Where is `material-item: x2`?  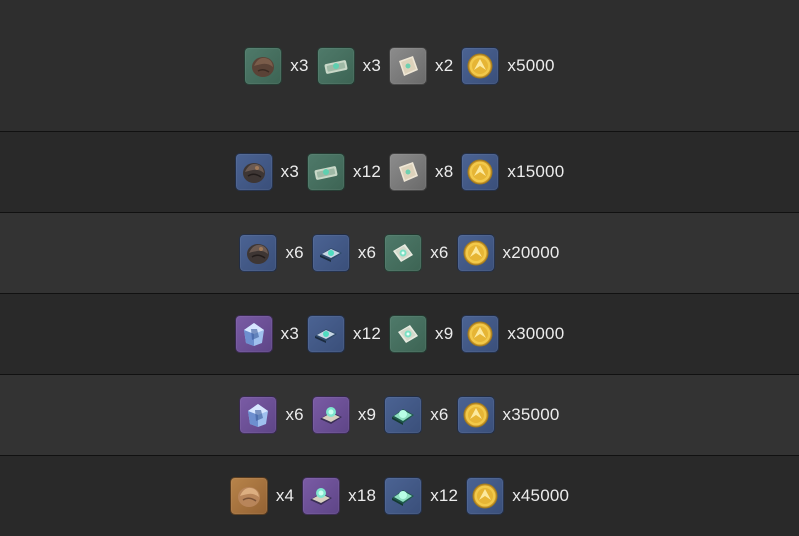
material-item: x2 is located at coordinates (421, 65).